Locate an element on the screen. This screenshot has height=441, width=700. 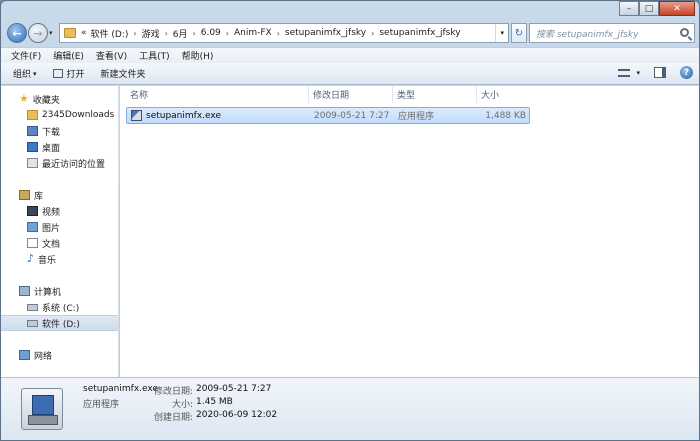
column-headers: 名称 修改日期 类型 大小 is located at coordinates (329, 94).